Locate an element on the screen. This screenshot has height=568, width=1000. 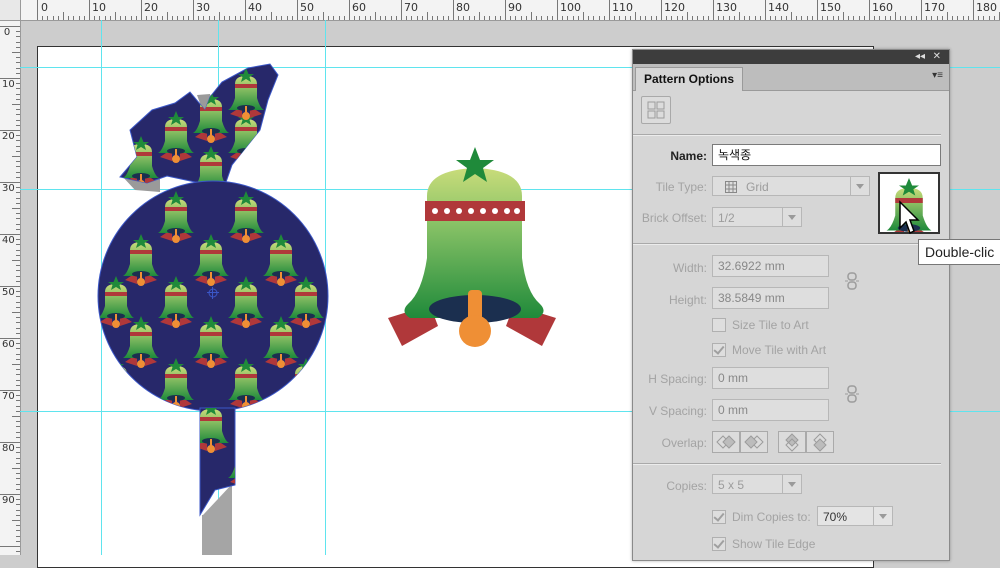
dim-copies-checkbox: Dim Copies to: is located at coordinates (761, 517).